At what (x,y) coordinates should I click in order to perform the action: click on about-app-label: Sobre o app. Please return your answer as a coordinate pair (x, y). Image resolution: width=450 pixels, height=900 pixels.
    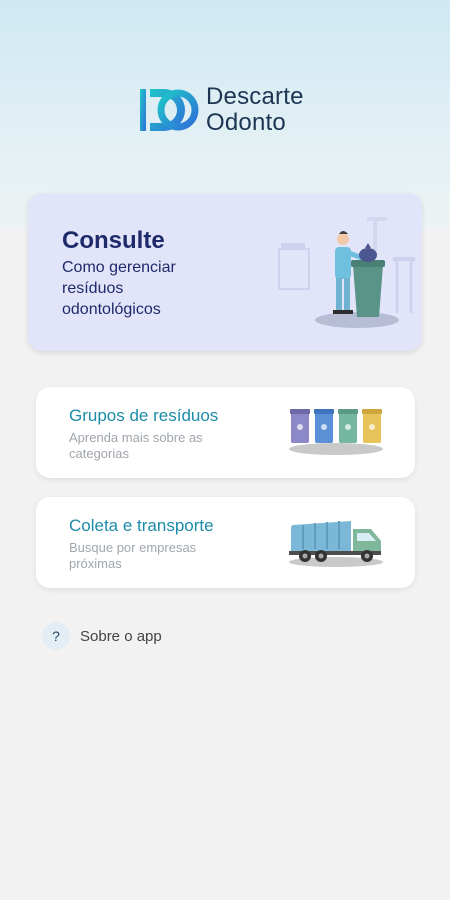
    Looking at the image, I should click on (121, 636).